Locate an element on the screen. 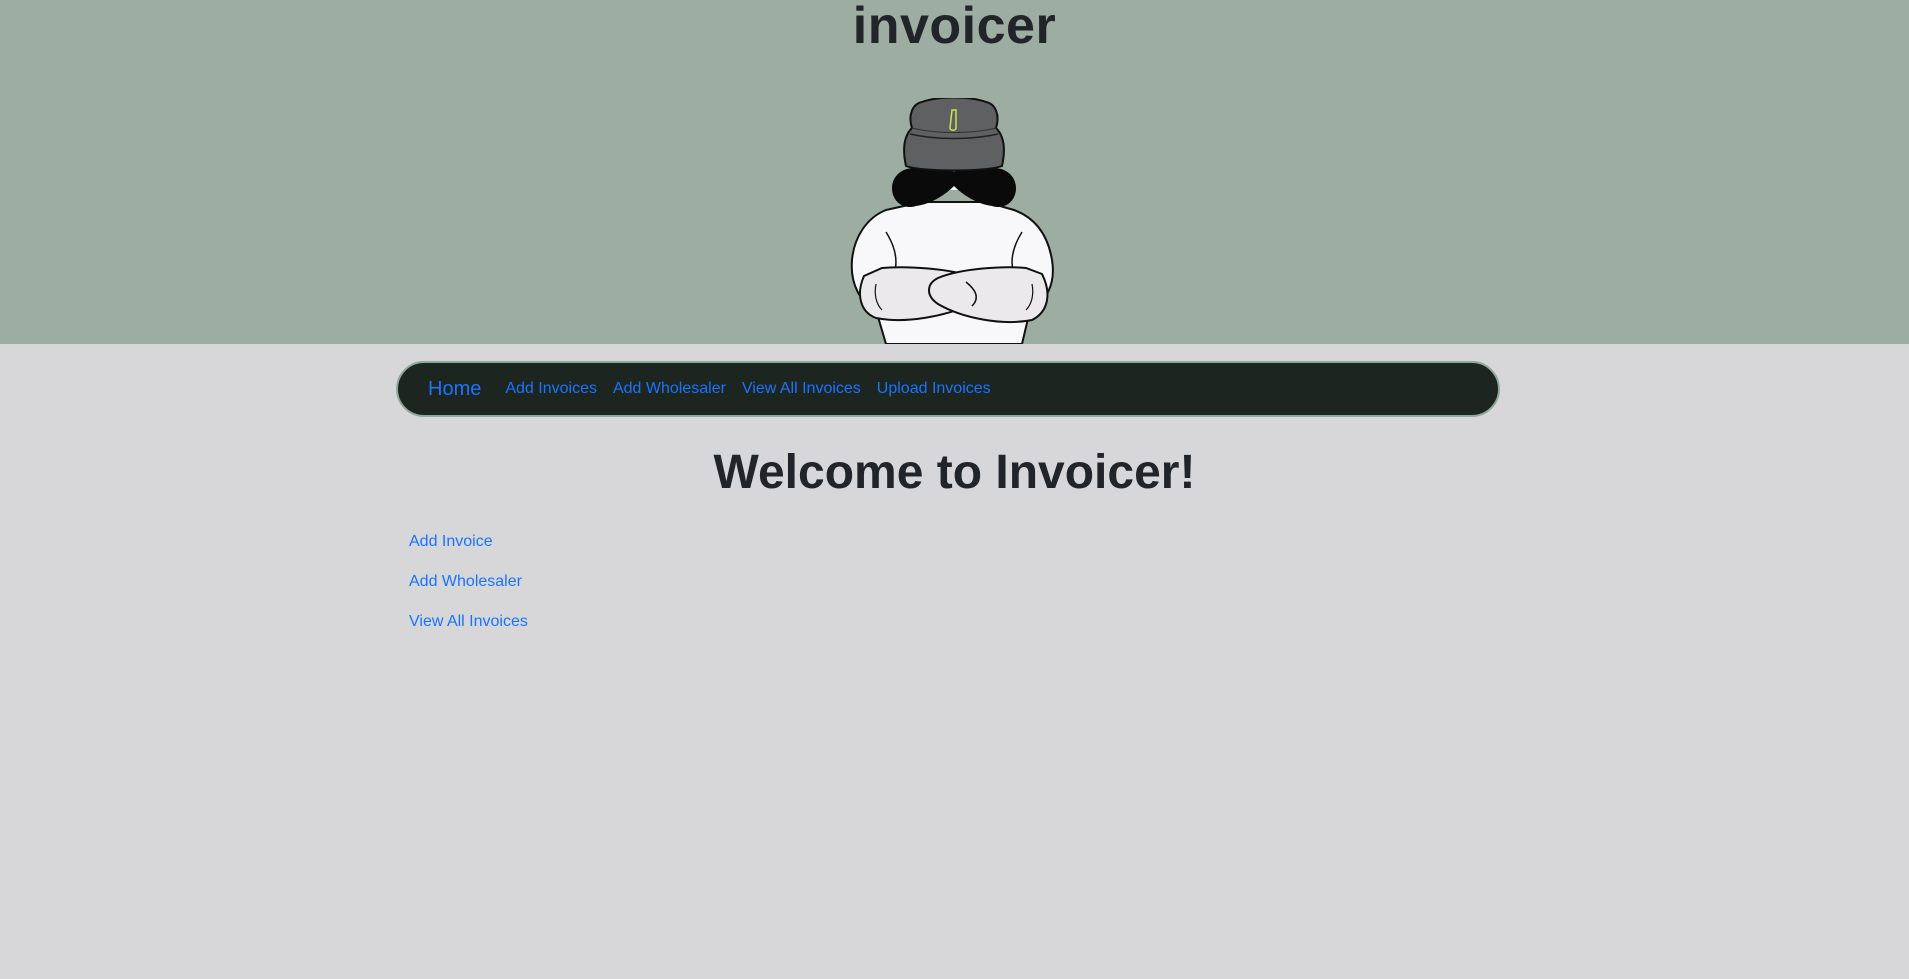 Image resolution: width=1909 pixels, height=979 pixels. welcome-heading: Welcome to Invoicer! is located at coordinates (954, 472).